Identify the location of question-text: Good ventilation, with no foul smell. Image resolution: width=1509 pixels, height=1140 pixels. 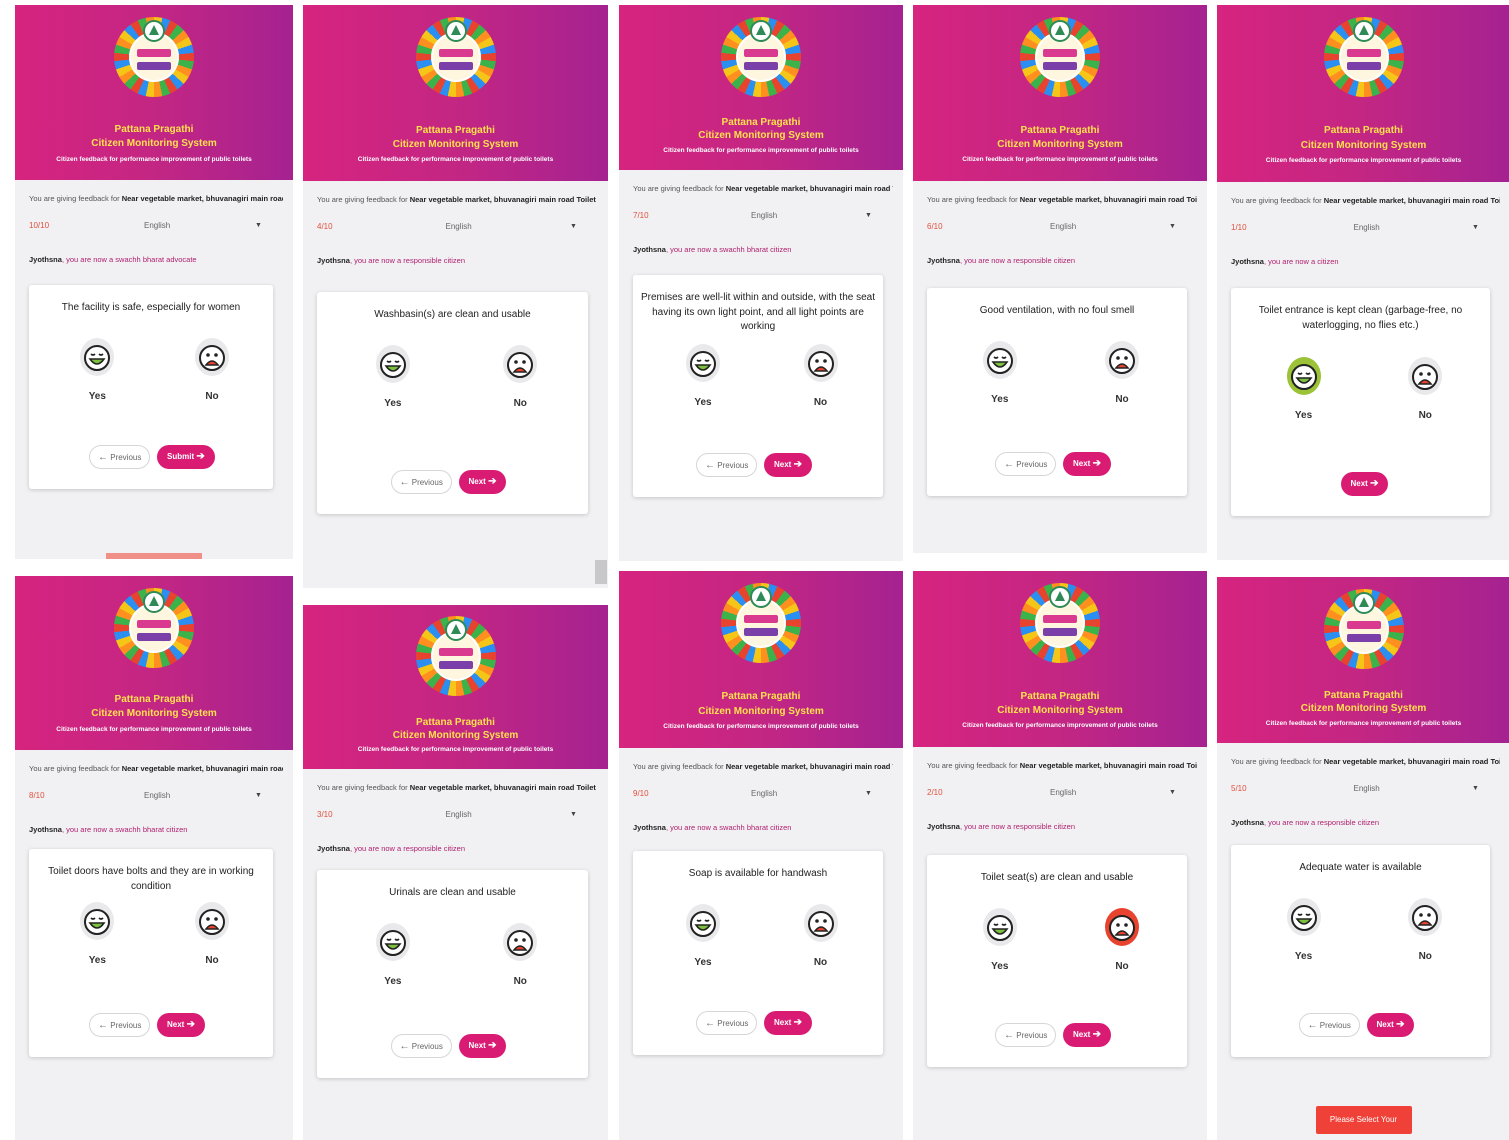
(1057, 310).